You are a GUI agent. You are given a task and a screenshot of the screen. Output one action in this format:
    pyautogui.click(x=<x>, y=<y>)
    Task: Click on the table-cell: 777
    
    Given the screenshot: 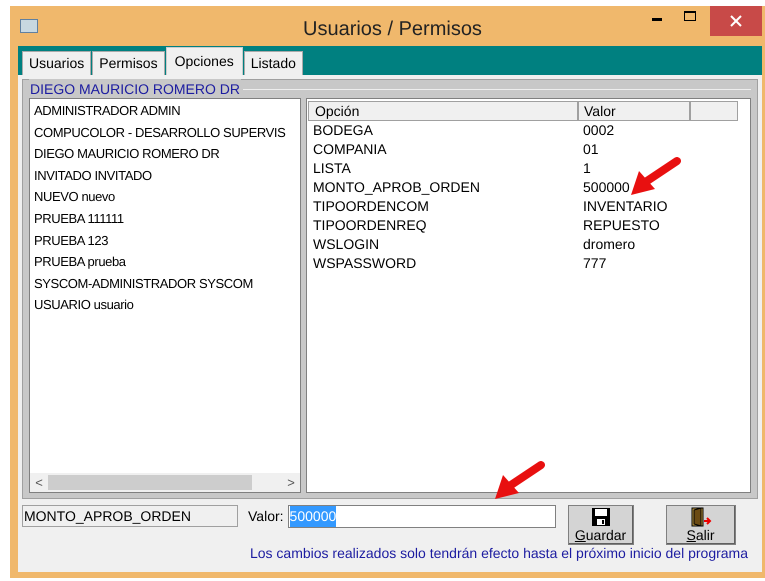 What is the action you would take?
    pyautogui.click(x=594, y=263)
    